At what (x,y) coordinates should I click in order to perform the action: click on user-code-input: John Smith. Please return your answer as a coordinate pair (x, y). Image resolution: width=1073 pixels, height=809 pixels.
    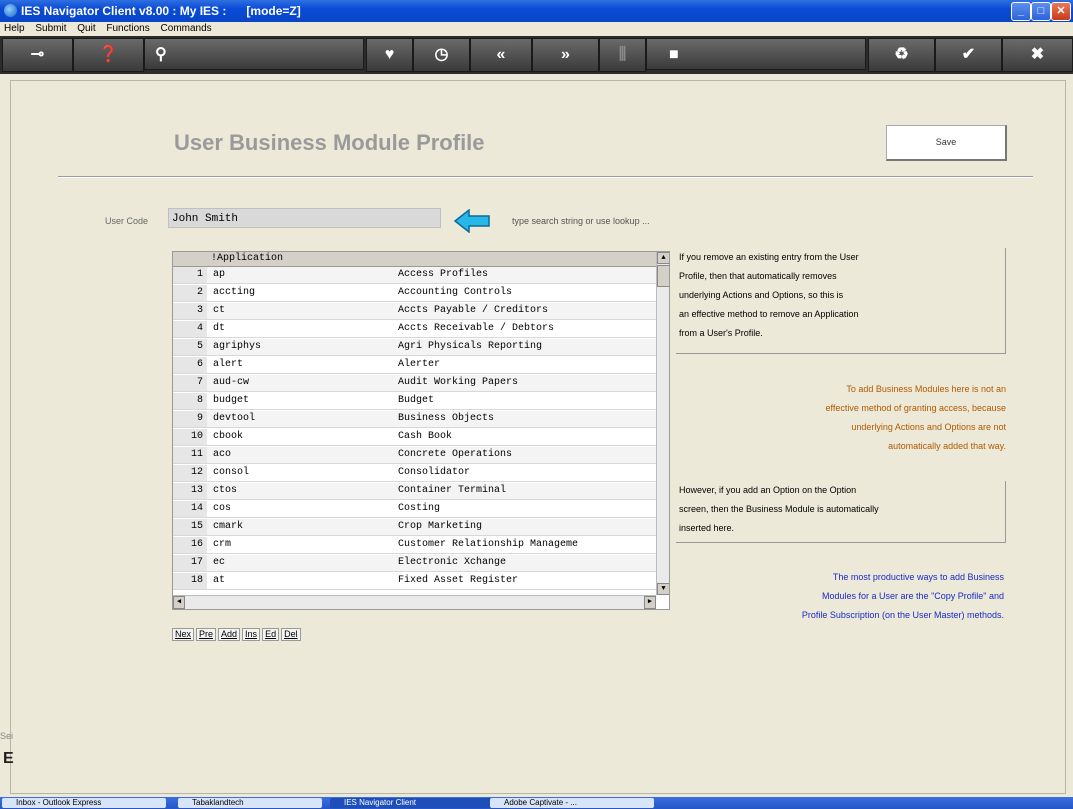
    Looking at the image, I should click on (304, 218).